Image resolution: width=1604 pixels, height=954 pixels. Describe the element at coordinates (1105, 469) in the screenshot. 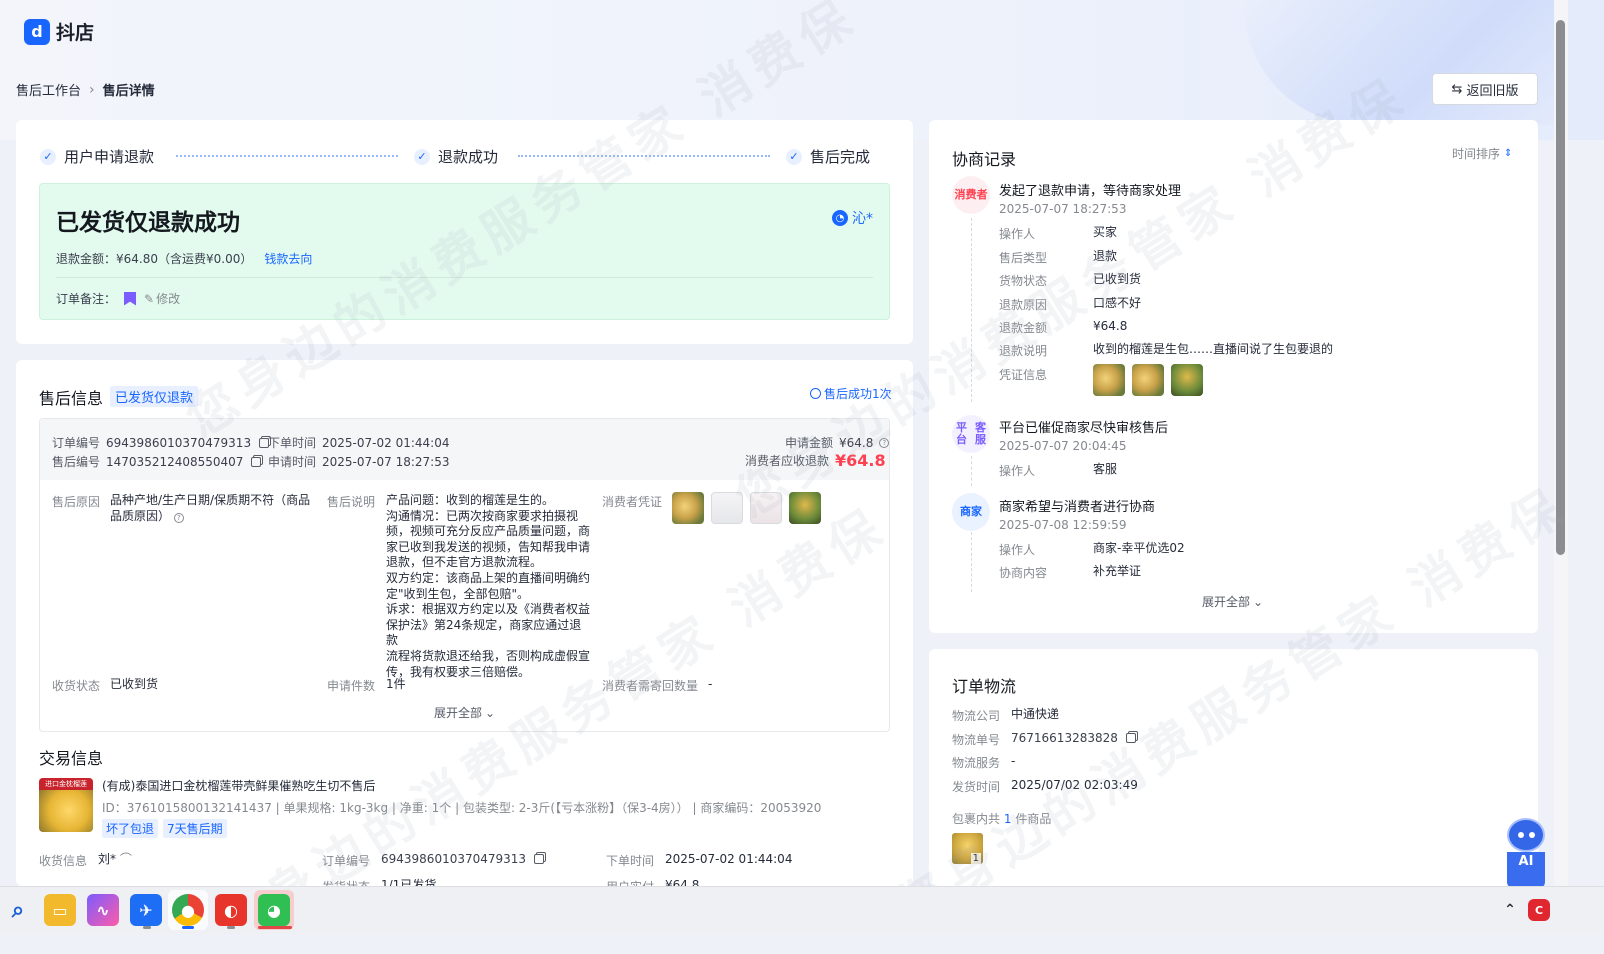

I see `event-field-value: 客服` at that location.